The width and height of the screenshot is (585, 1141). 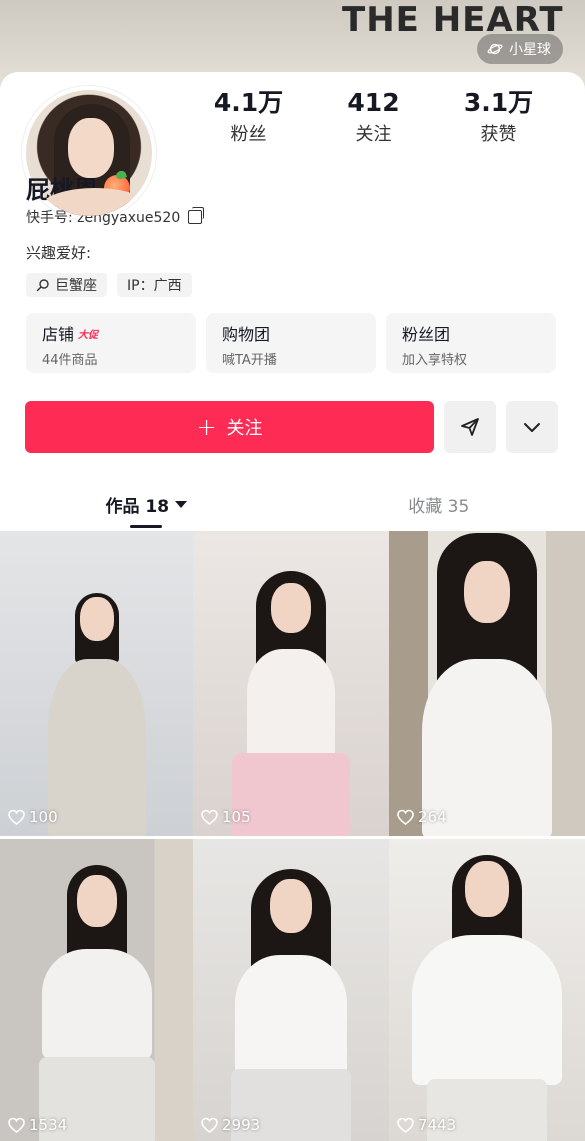 I want to click on feature-shopping-group: 购物团 喊TA开播, so click(x=291, y=343).